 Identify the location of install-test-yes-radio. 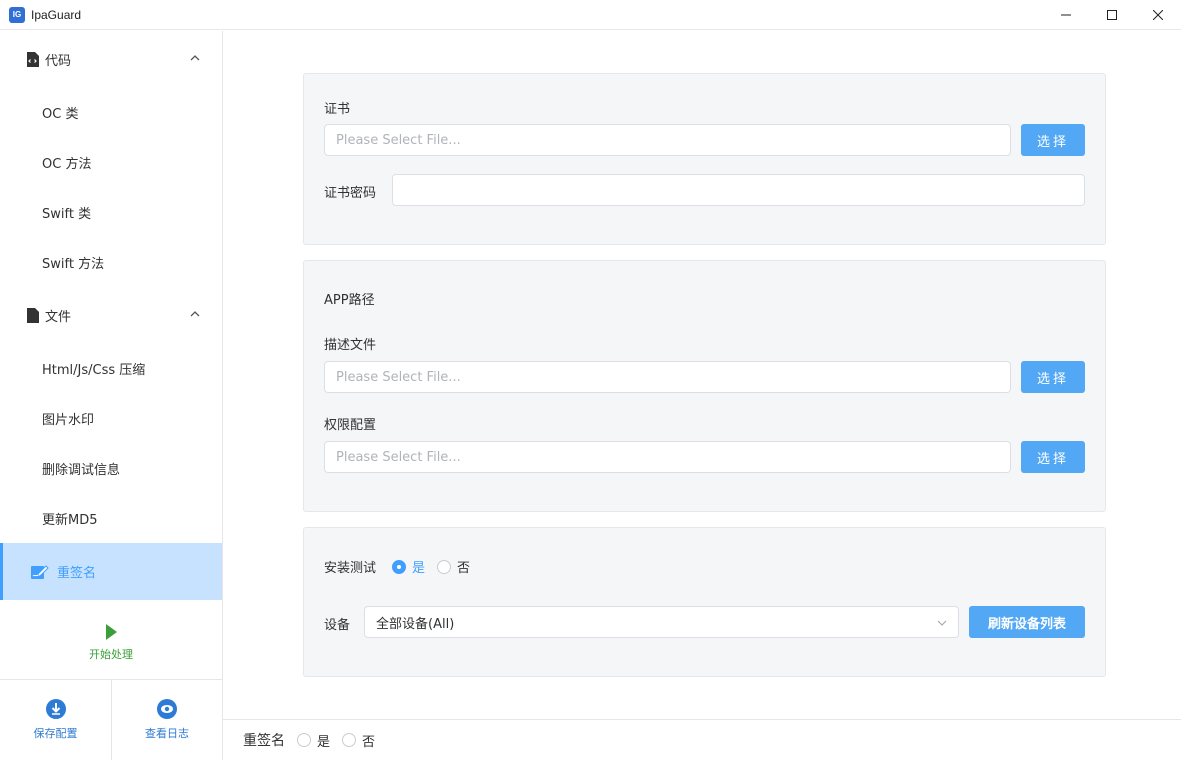
(399, 566).